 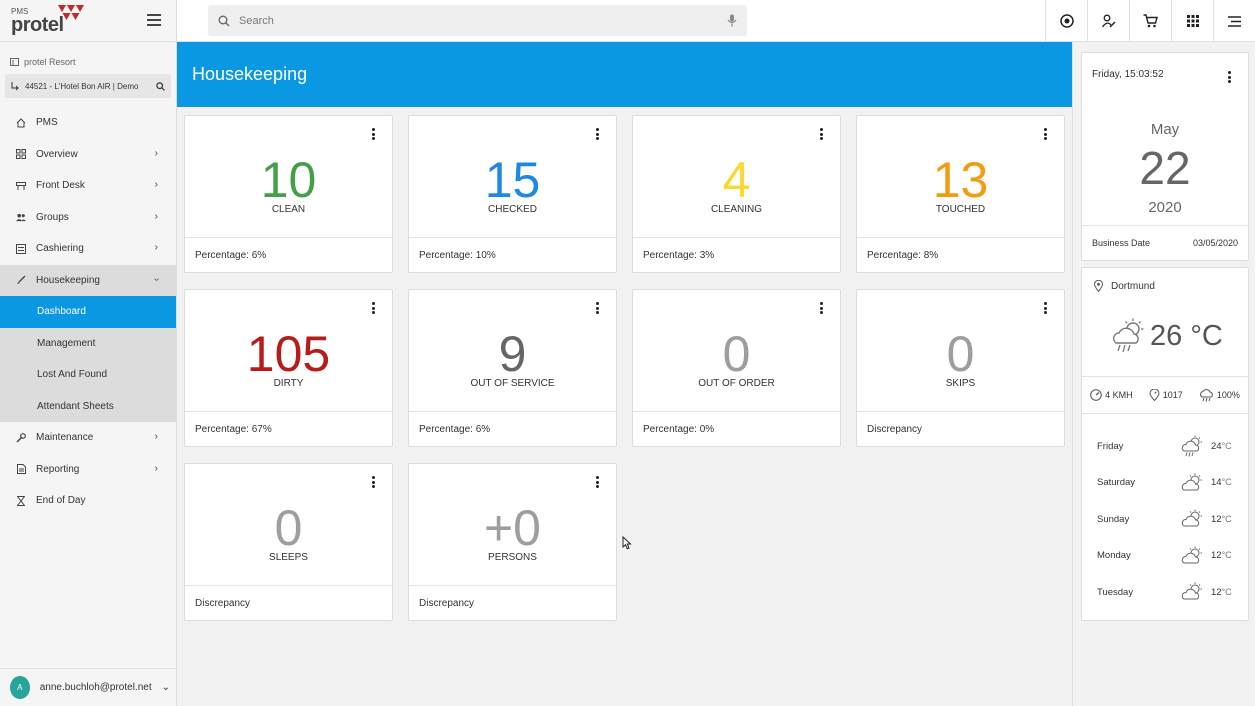 What do you see at coordinates (88, 406) in the screenshot?
I see `nav-sub-attendant-sheets: Attendant Sheets` at bounding box center [88, 406].